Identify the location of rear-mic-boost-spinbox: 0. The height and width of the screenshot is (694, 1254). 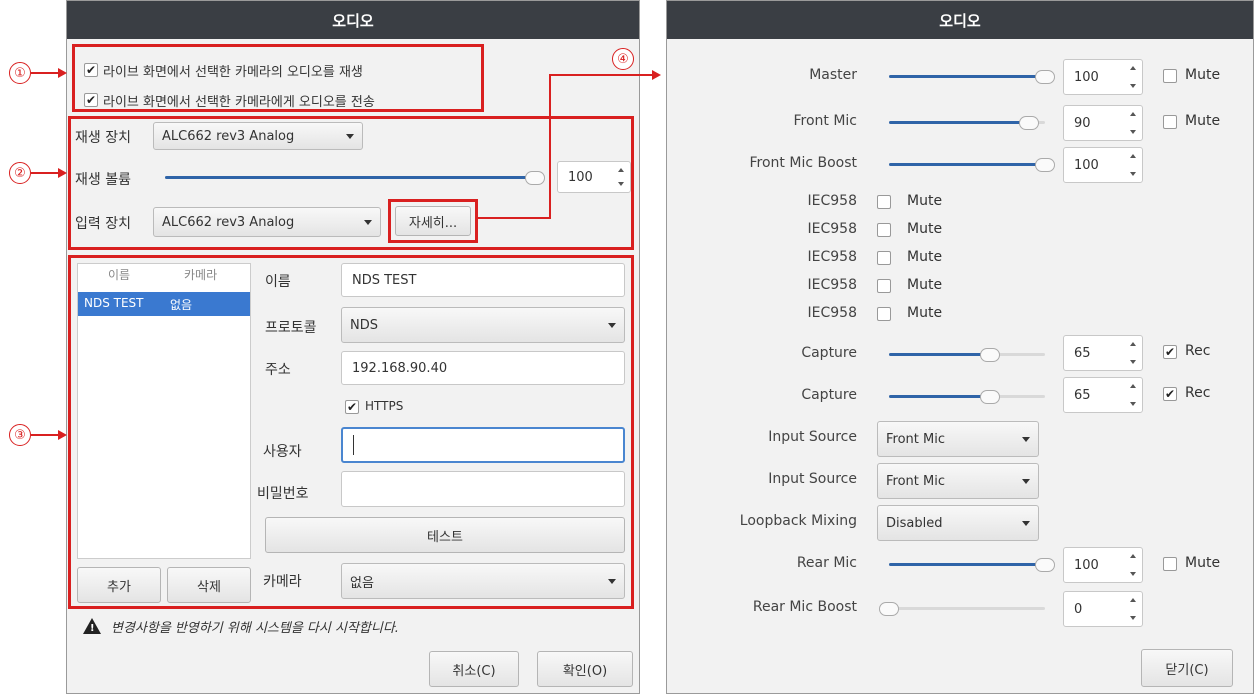
(1103, 609).